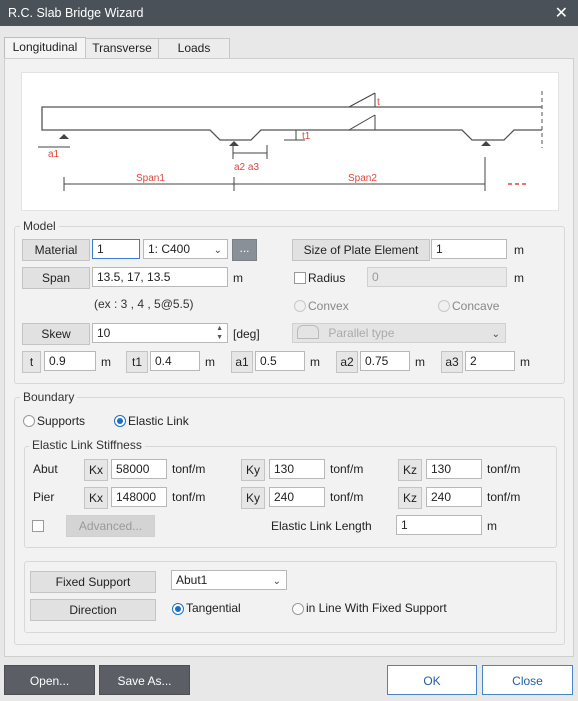 This screenshot has height=701, width=578. What do you see at coordinates (139, 469) in the screenshot?
I see `abut-kx-input: 58000` at bounding box center [139, 469].